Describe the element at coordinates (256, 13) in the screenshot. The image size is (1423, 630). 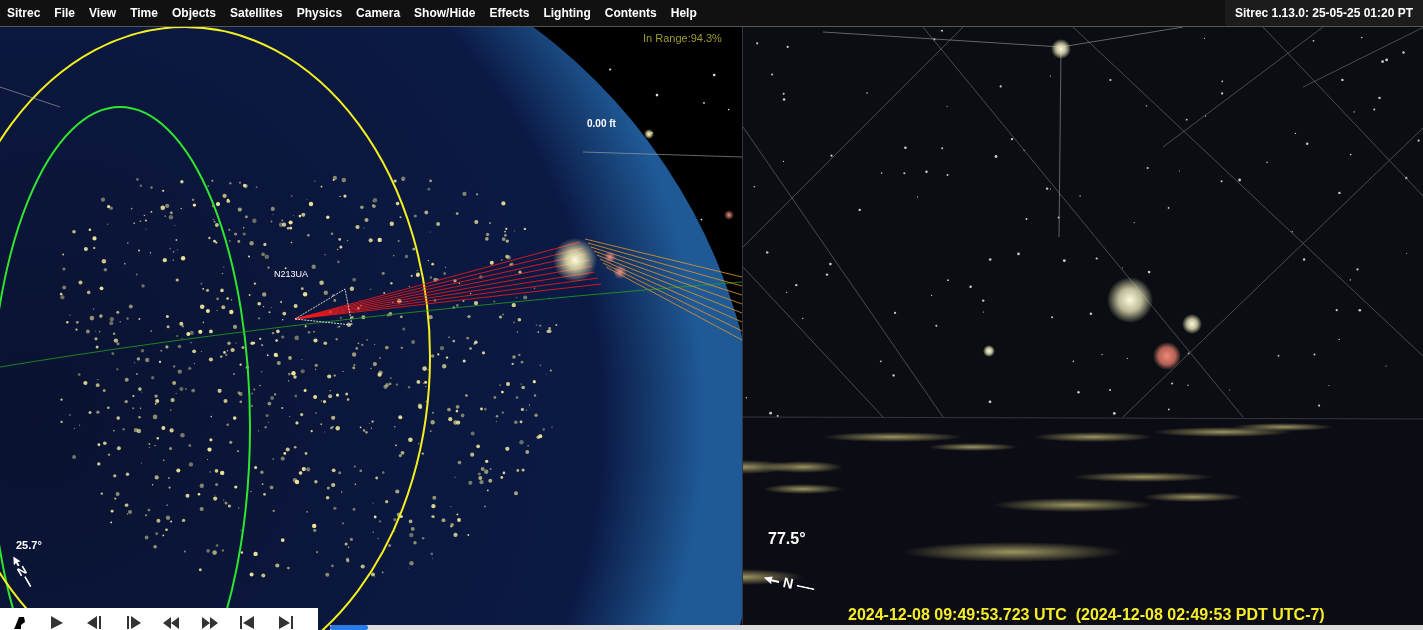
I see `menu-item: Satellites` at that location.